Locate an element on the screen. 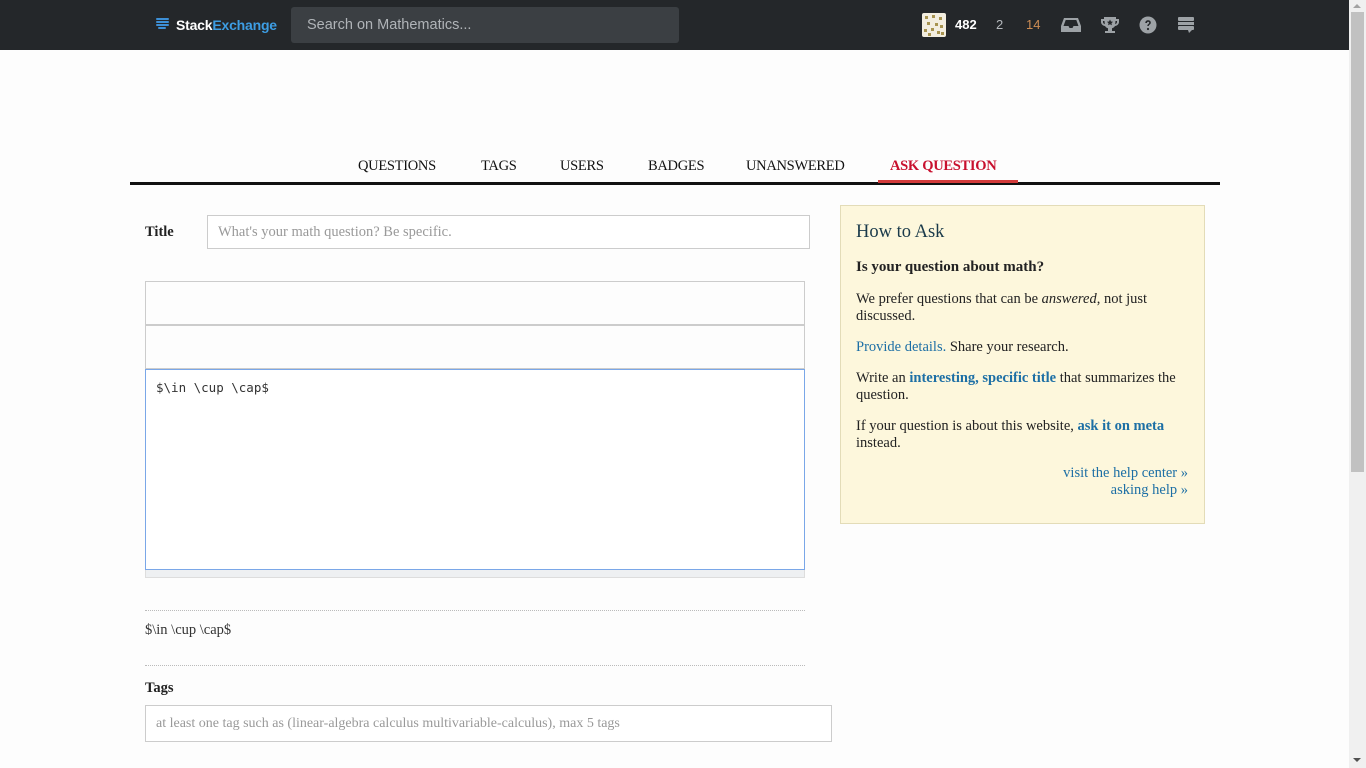  stackexchange-logo: Stack Exchange is located at coordinates (216, 25).